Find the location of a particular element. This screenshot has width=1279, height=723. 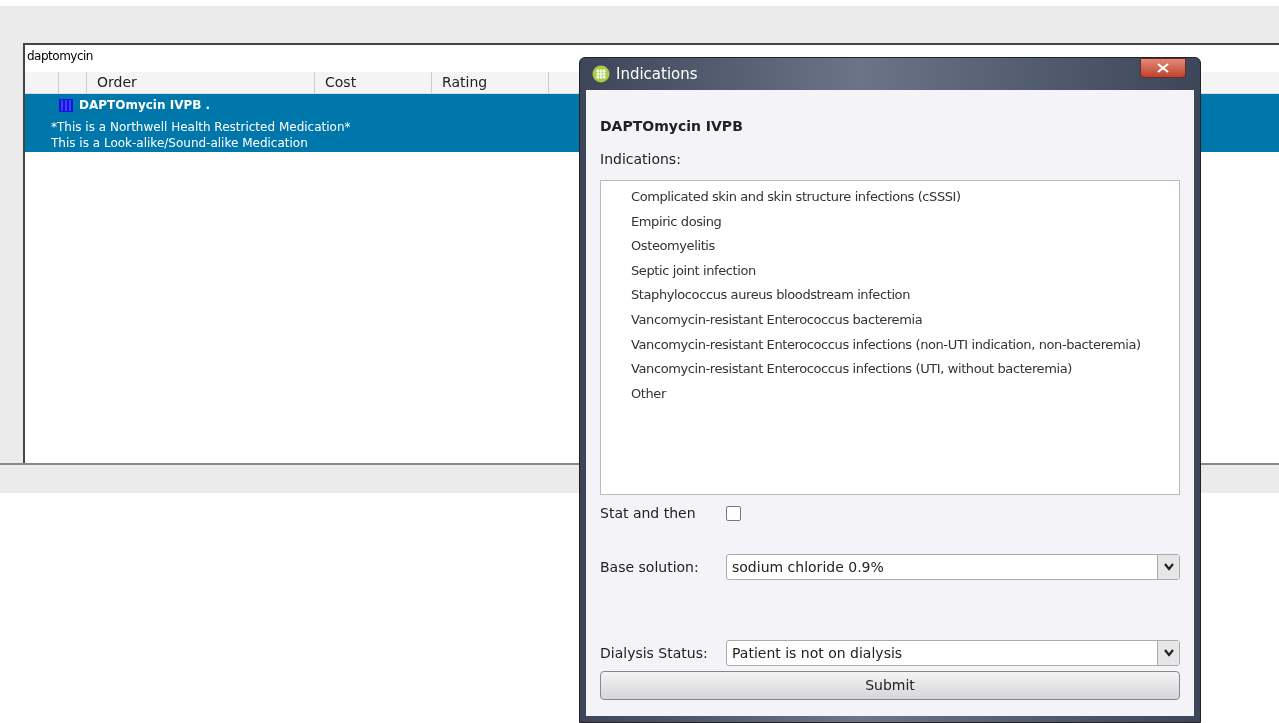

order-name: DAPTOmycin IVPB . is located at coordinates (145, 105).